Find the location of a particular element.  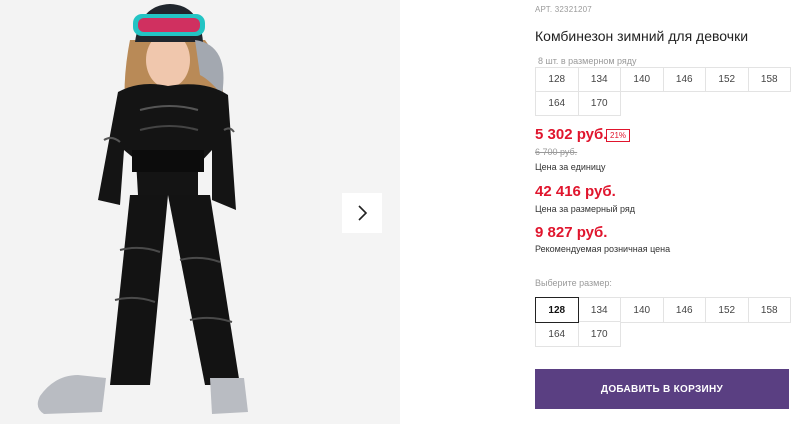

size-option-selected: 128 is located at coordinates (557, 310).